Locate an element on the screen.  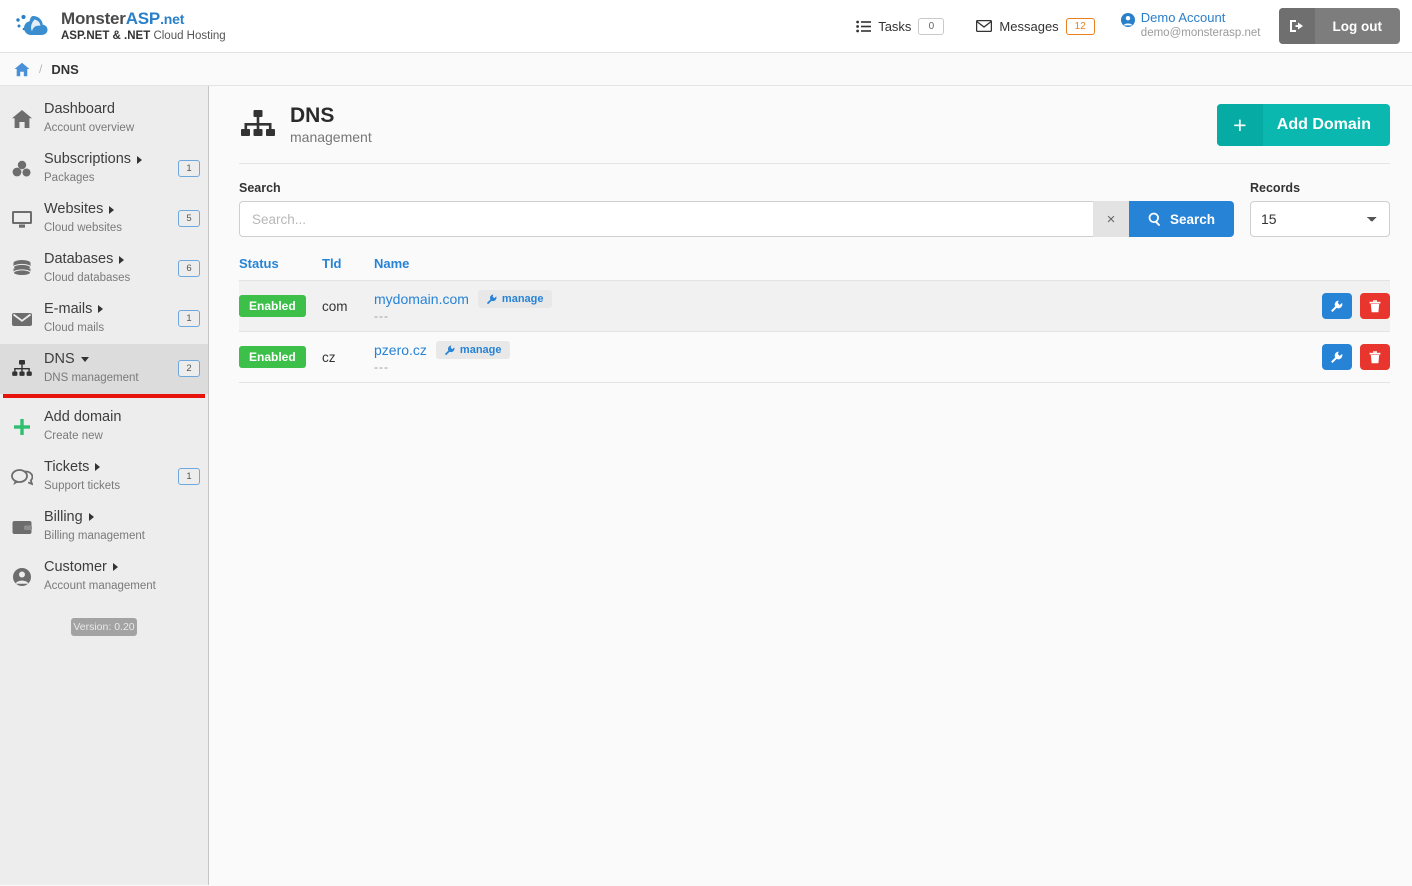
trash-icon is located at coordinates (1375, 357).